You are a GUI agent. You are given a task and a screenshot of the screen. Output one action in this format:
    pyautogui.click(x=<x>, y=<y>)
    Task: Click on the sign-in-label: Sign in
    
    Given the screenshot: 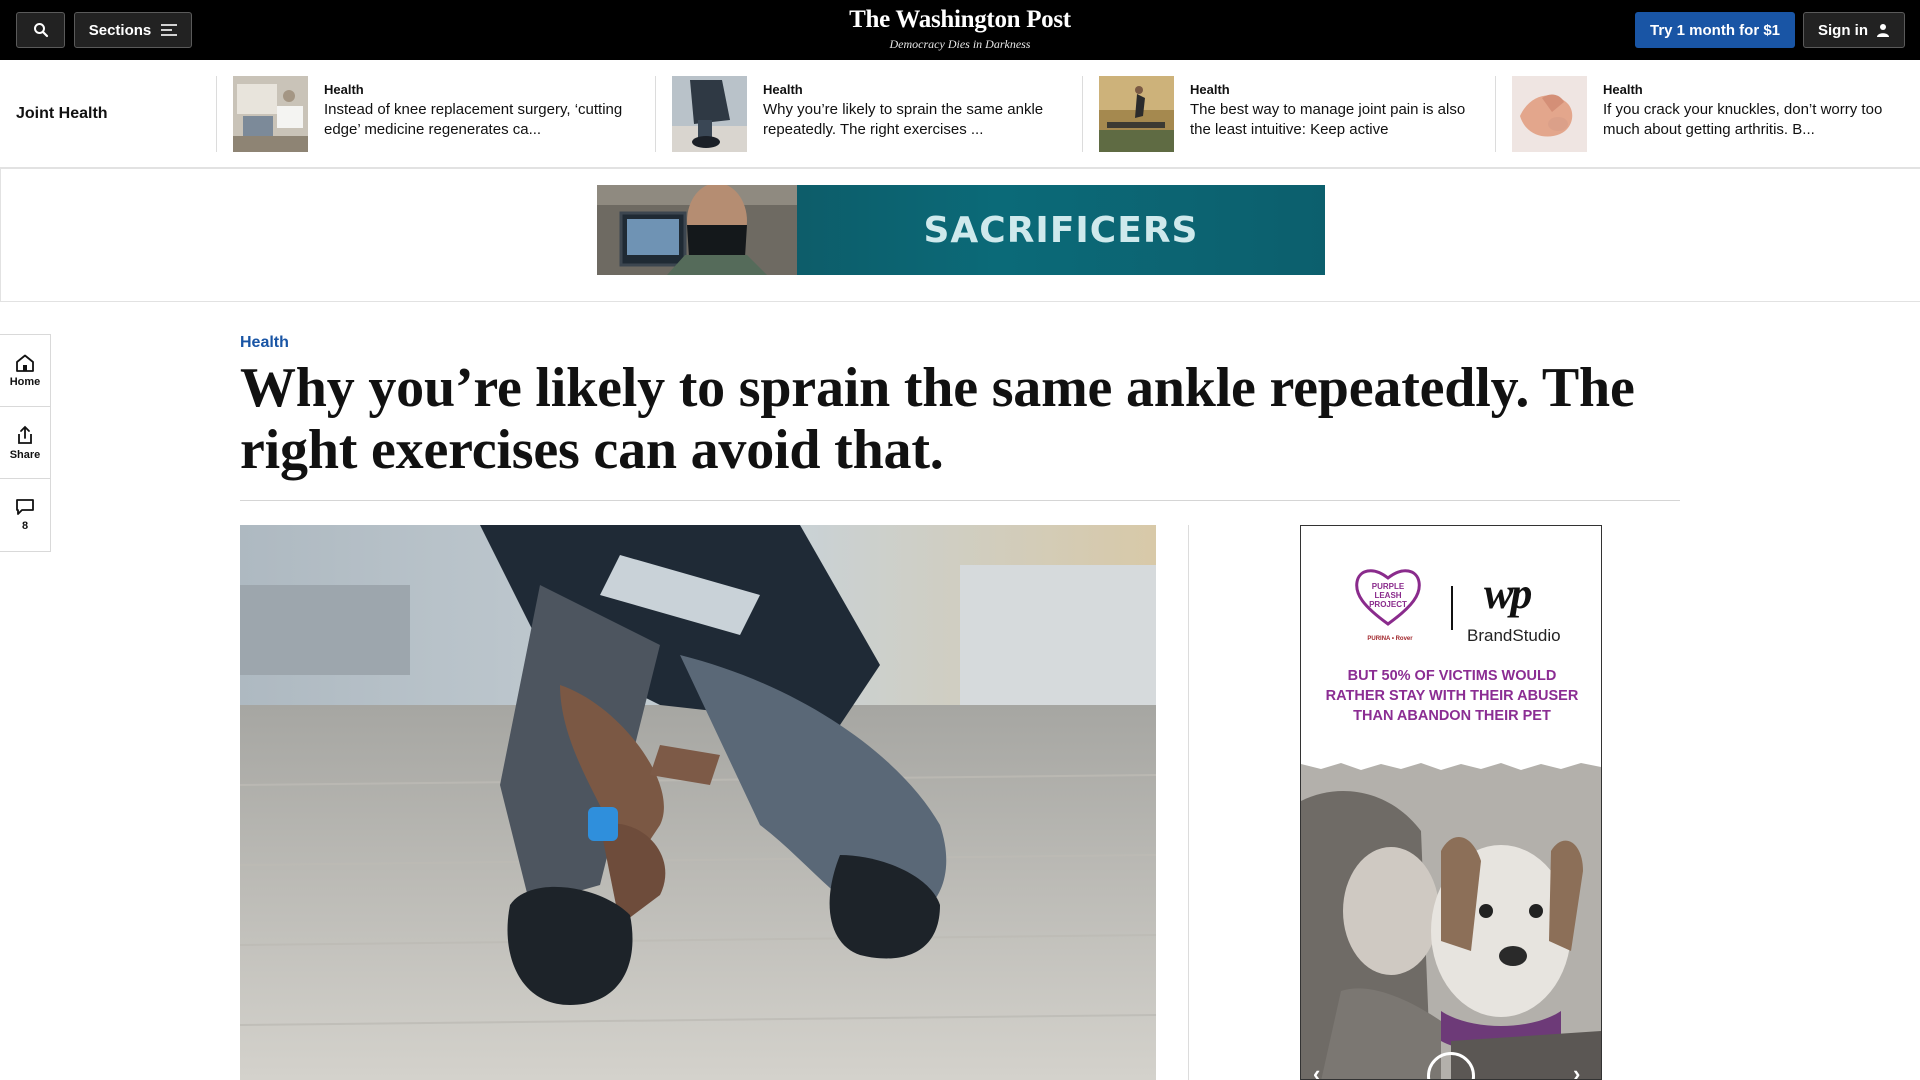 What is the action you would take?
    pyautogui.click(x=1843, y=30)
    